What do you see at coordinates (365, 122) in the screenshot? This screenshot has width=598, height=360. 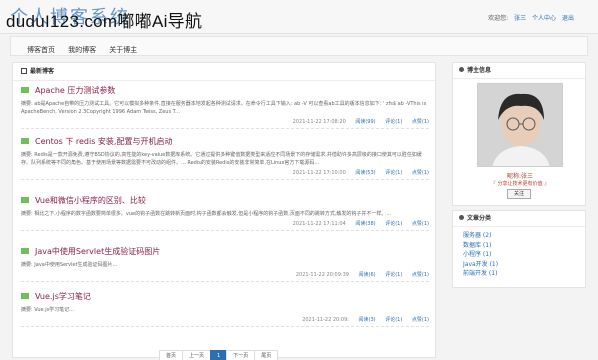 I see `article-reads: 阅读(99)` at bounding box center [365, 122].